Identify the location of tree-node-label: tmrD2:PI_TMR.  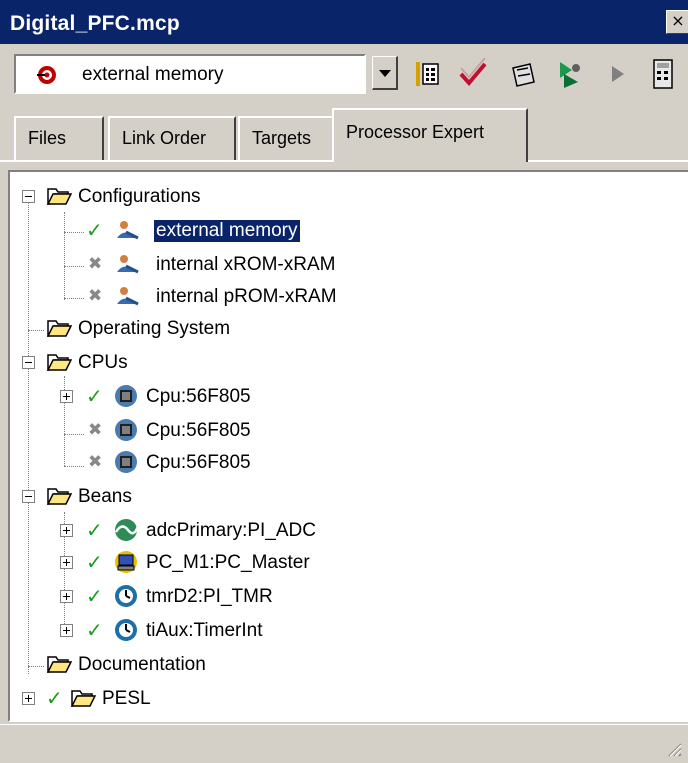
(209, 596).